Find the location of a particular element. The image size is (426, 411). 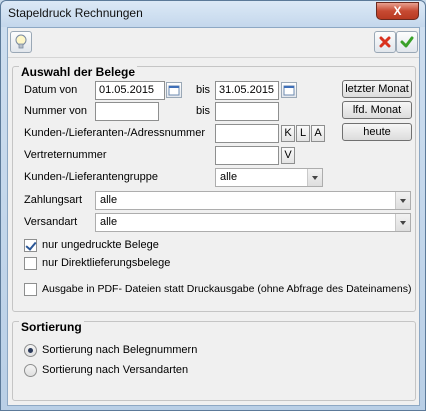

green-check-icon is located at coordinates (407, 42).